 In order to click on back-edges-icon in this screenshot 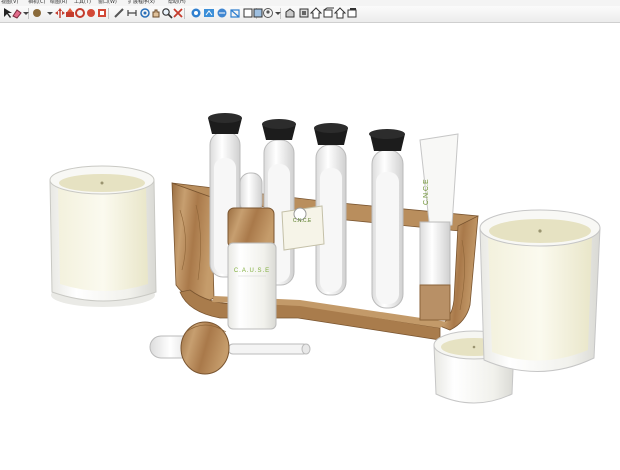, I will do `click(222, 13)`.